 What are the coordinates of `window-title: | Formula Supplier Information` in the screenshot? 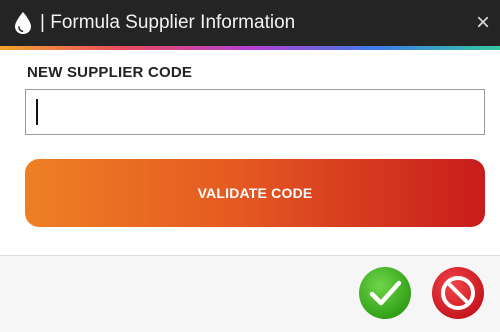 It's located at (168, 22).